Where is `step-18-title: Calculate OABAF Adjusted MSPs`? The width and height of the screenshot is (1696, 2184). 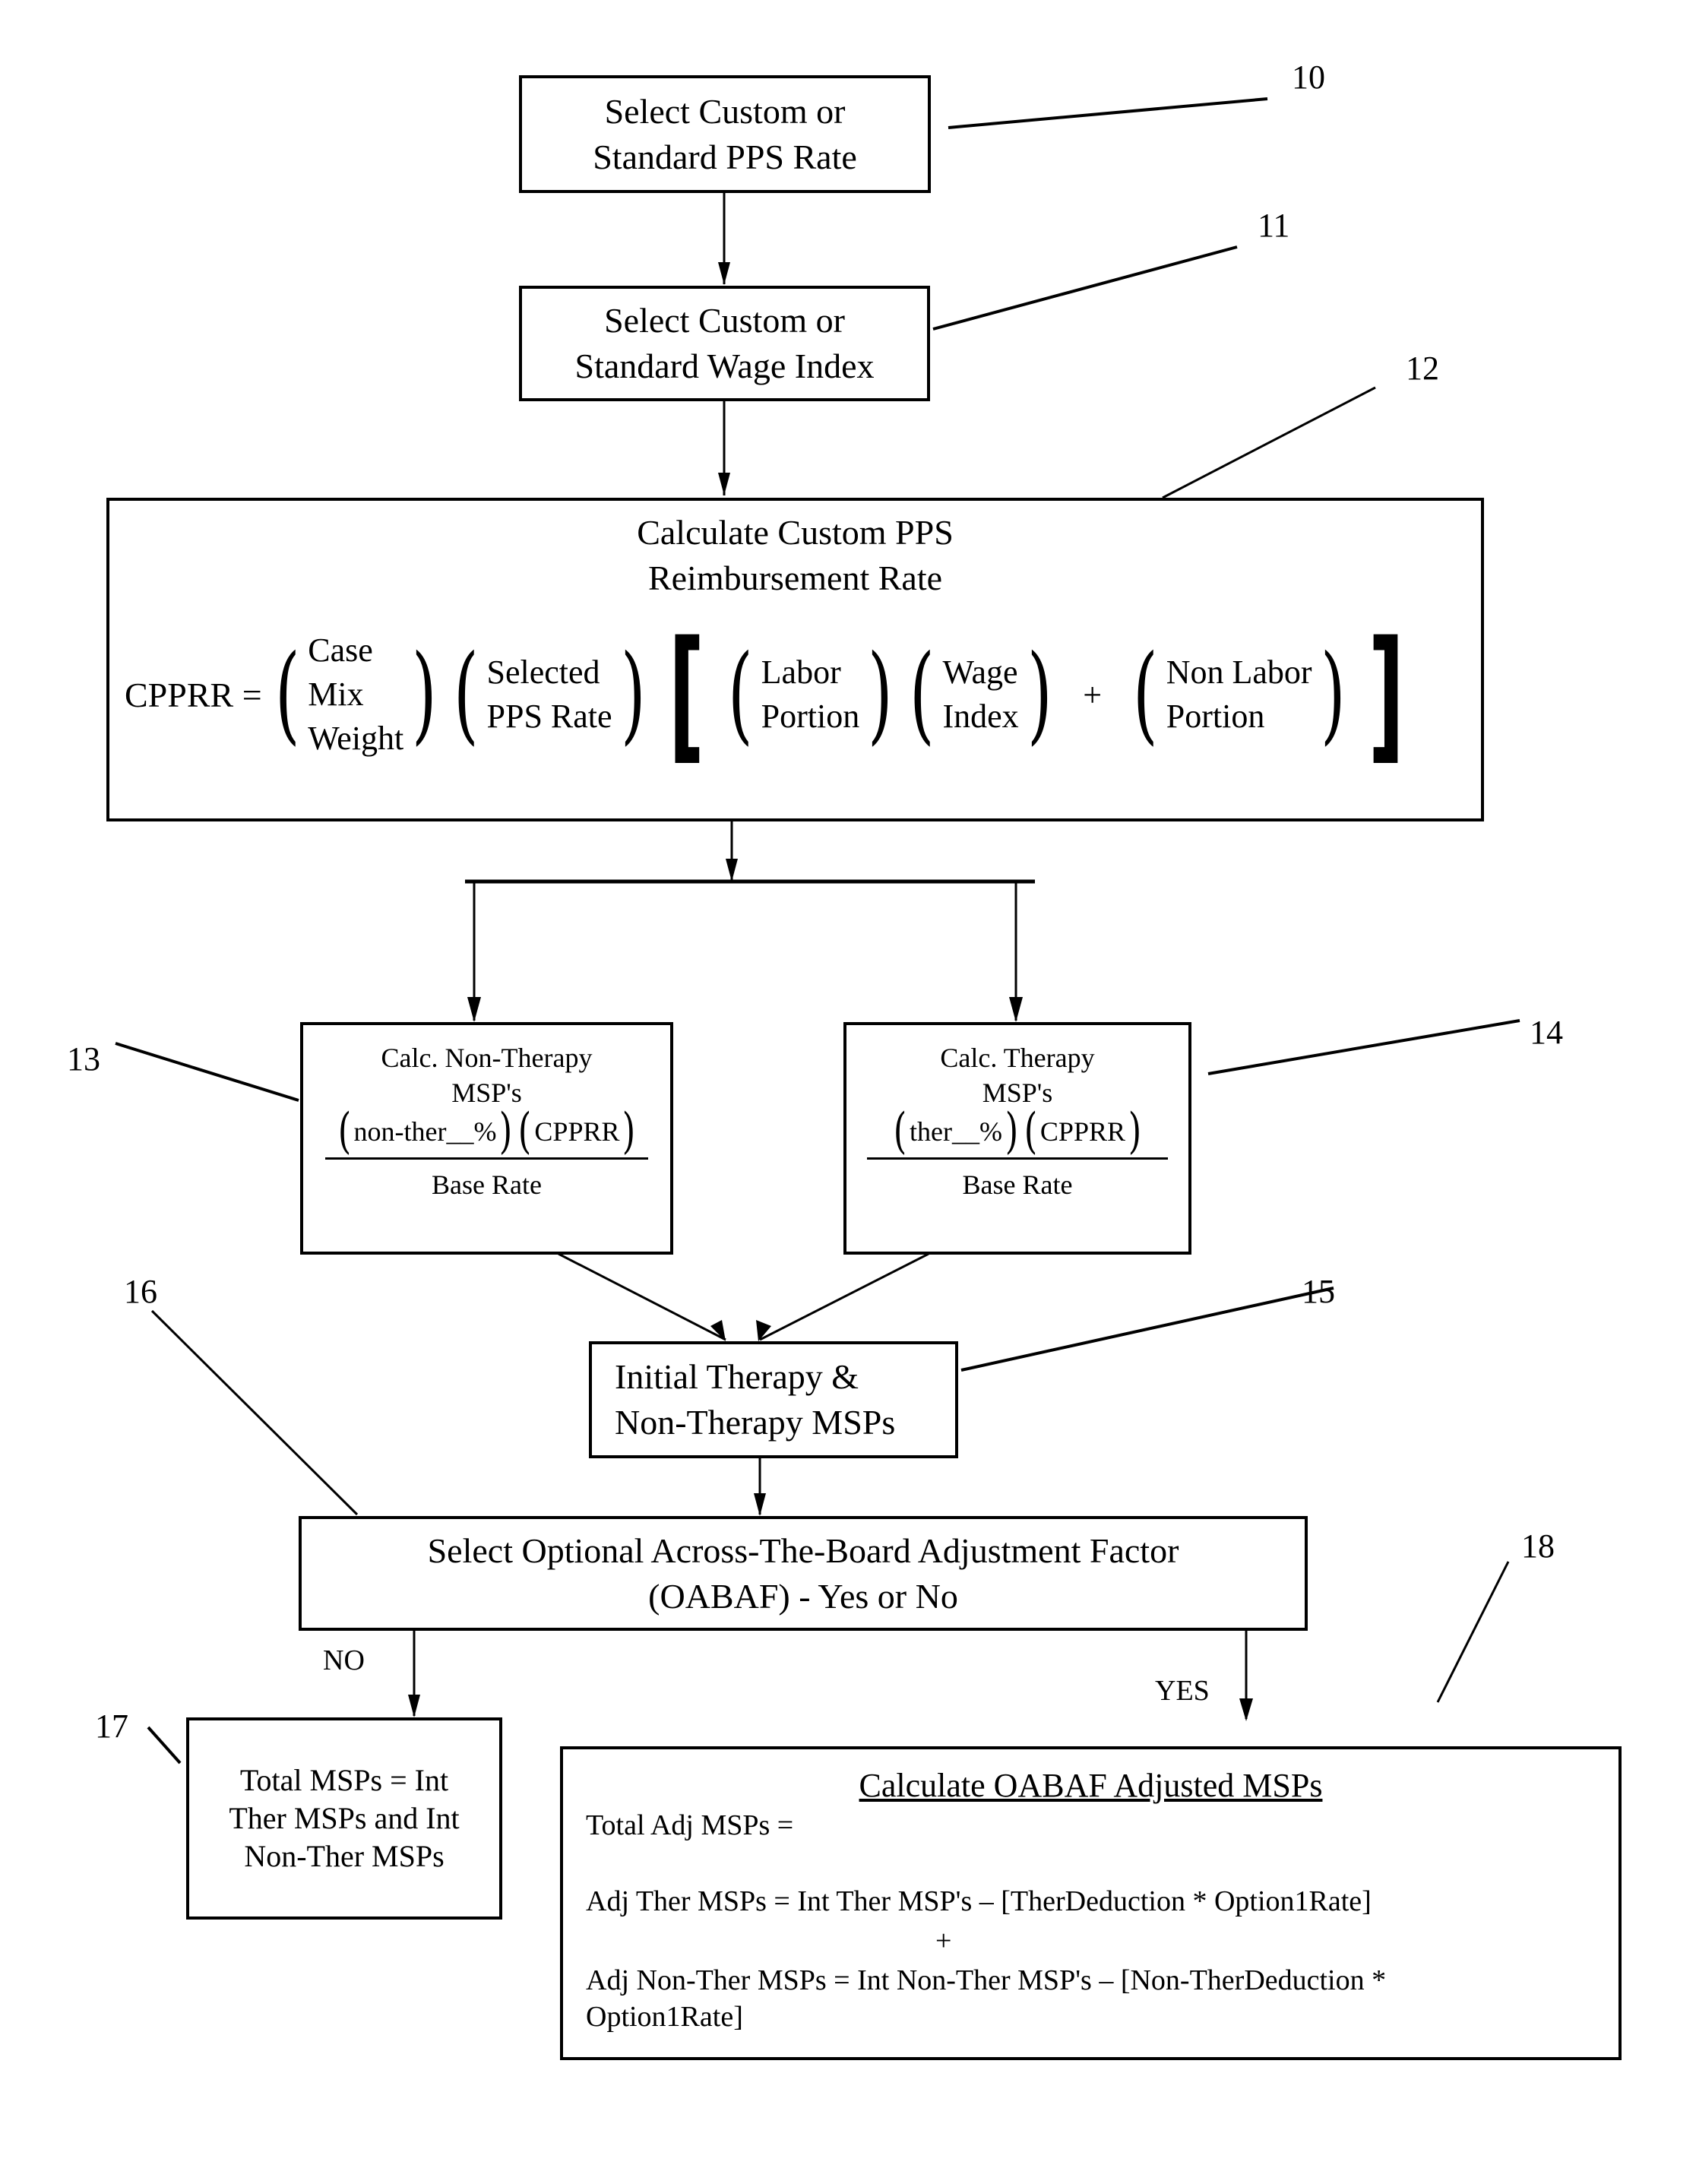
step-18-title: Calculate OABAF Adjusted MSPs is located at coordinates (1091, 1785).